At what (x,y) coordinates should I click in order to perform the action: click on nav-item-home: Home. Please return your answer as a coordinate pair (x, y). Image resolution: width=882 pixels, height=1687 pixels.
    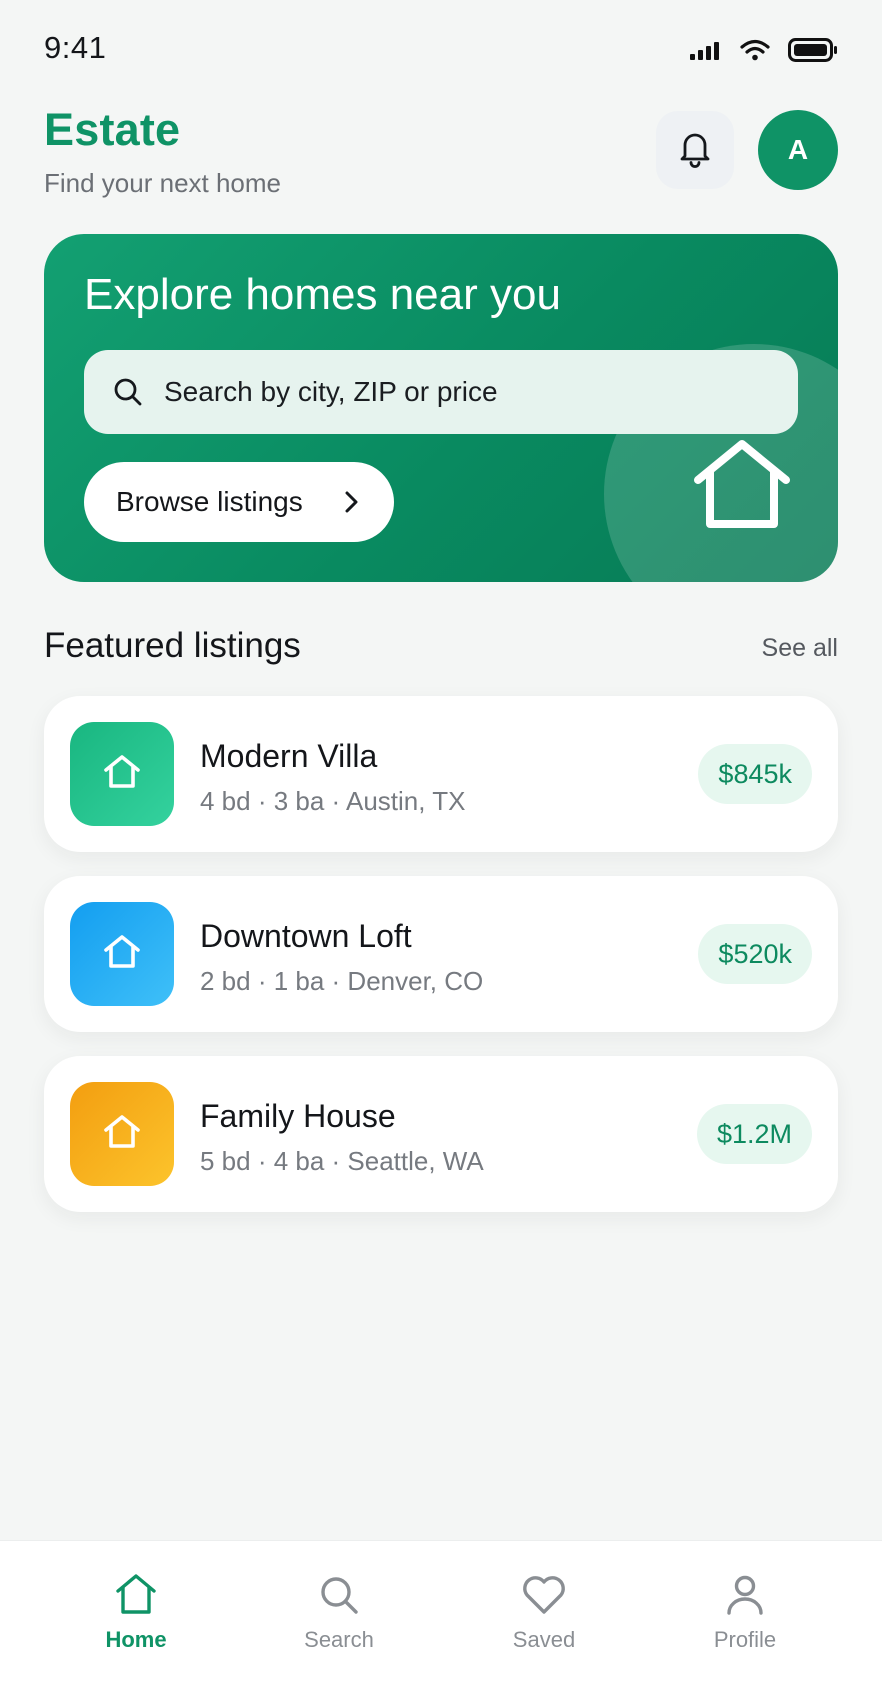
    Looking at the image, I should click on (136, 1613).